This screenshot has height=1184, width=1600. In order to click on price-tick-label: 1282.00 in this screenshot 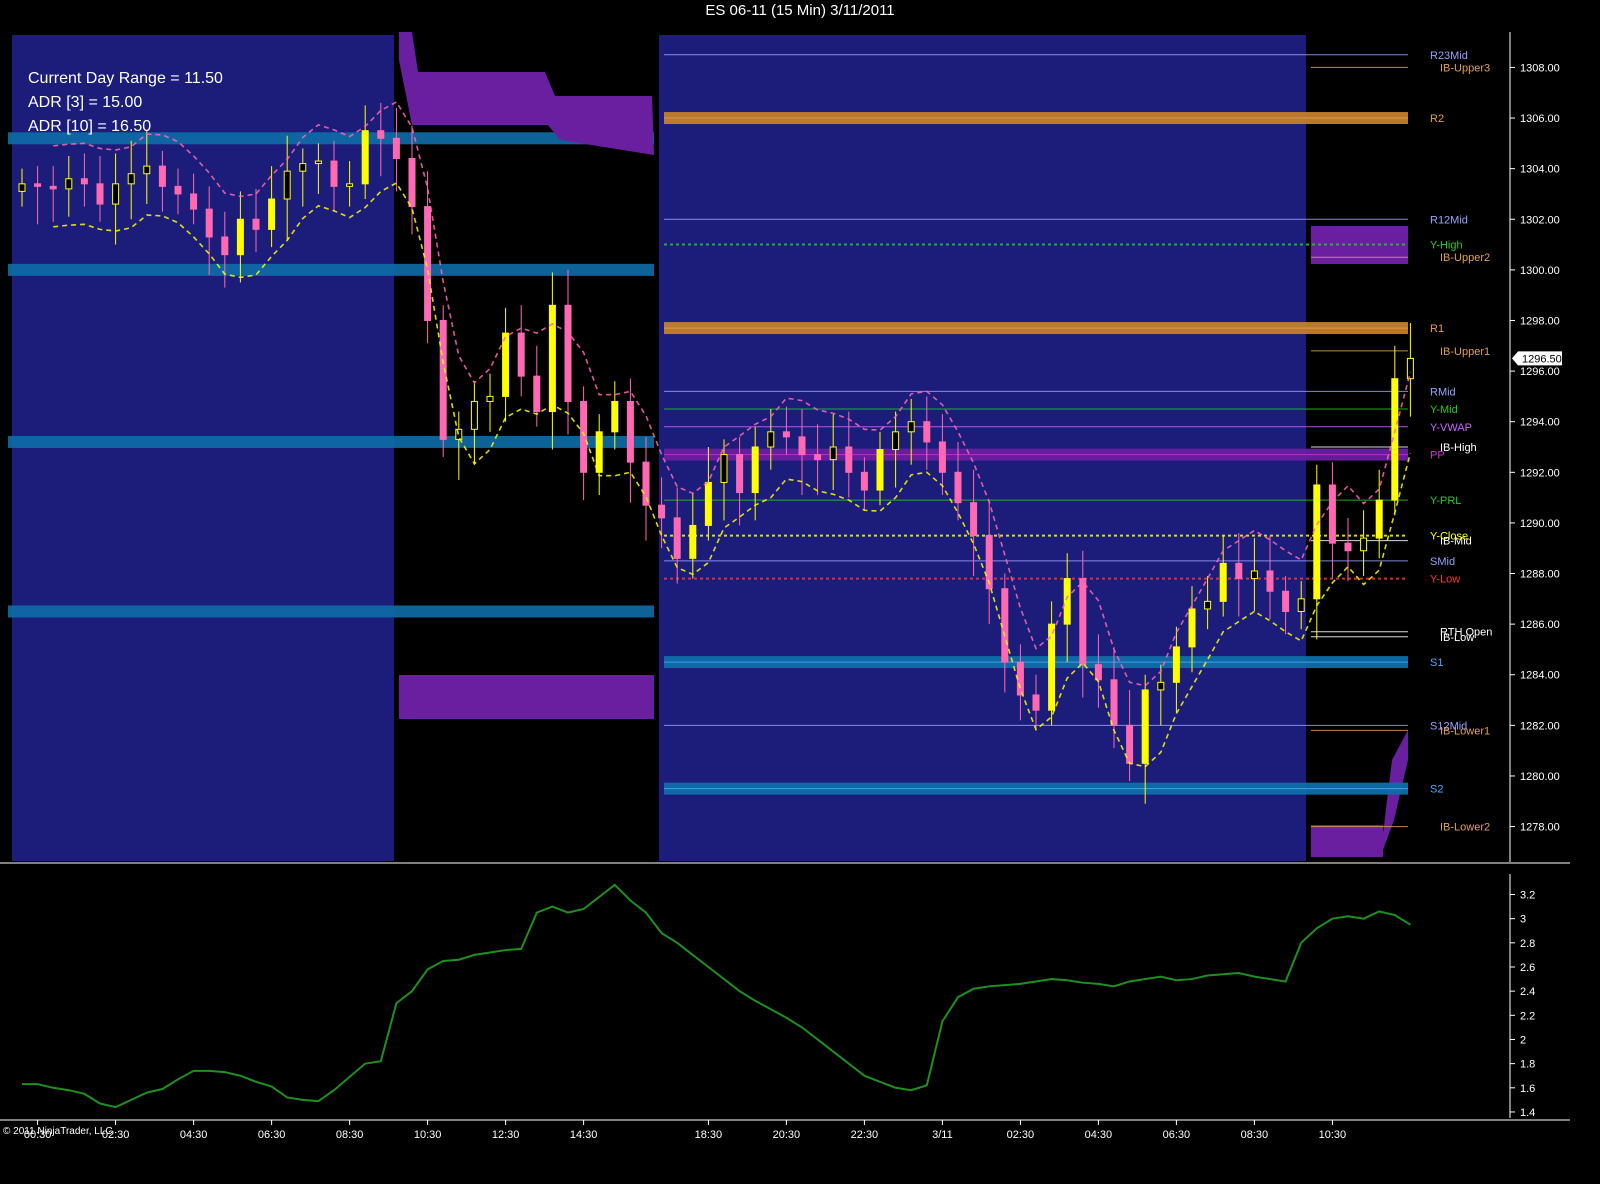, I will do `click(1540, 726)`.